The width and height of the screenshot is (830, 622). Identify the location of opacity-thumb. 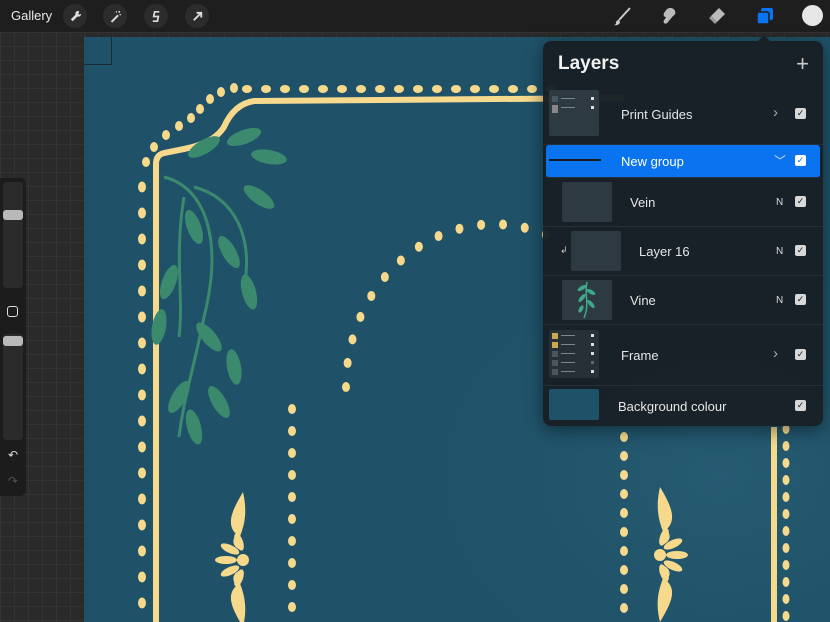
(13, 341).